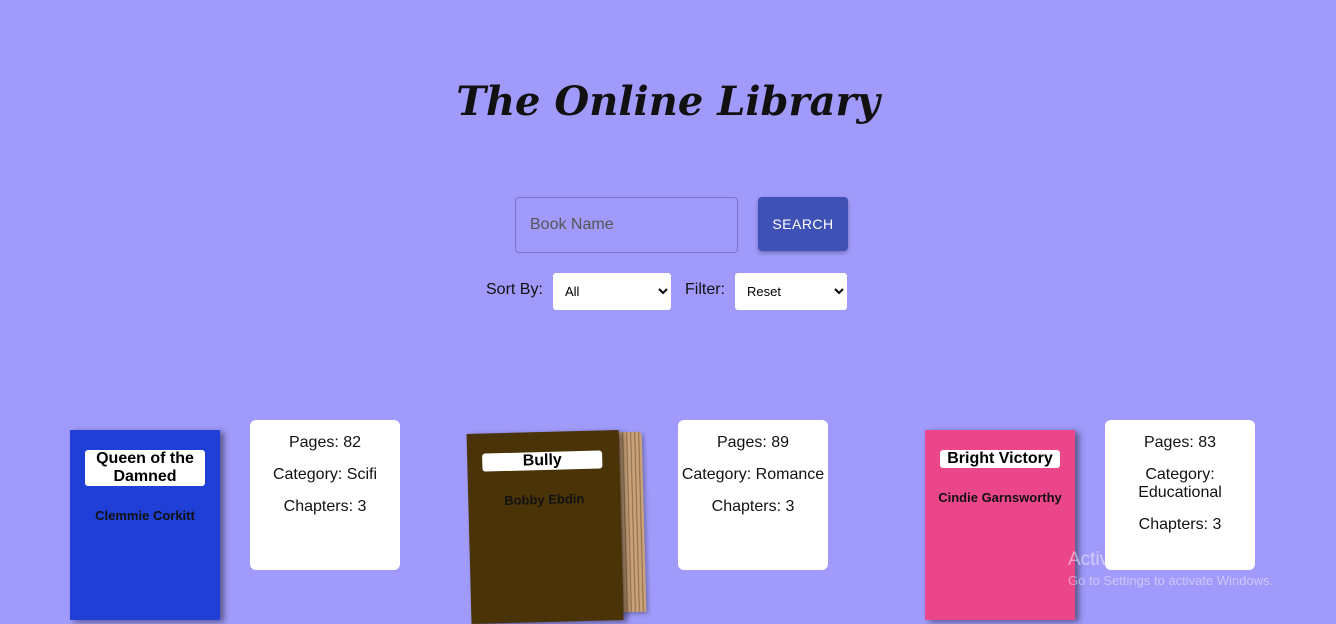 Image resolution: width=1336 pixels, height=624 pixels. What do you see at coordinates (542, 461) in the screenshot?
I see `book-title: Bully` at bounding box center [542, 461].